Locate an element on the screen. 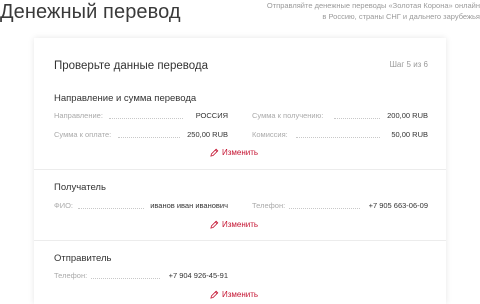 The image size is (480, 304). sender-phone-row: Телефон: +7 904 926-45-91 is located at coordinates (141, 276).